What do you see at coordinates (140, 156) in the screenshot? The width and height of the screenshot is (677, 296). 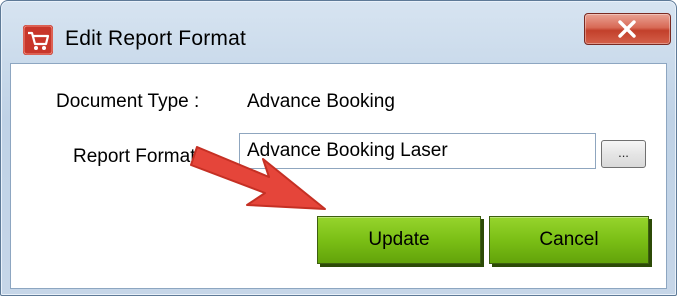 I see `report-format-label: Report Format :` at bounding box center [140, 156].